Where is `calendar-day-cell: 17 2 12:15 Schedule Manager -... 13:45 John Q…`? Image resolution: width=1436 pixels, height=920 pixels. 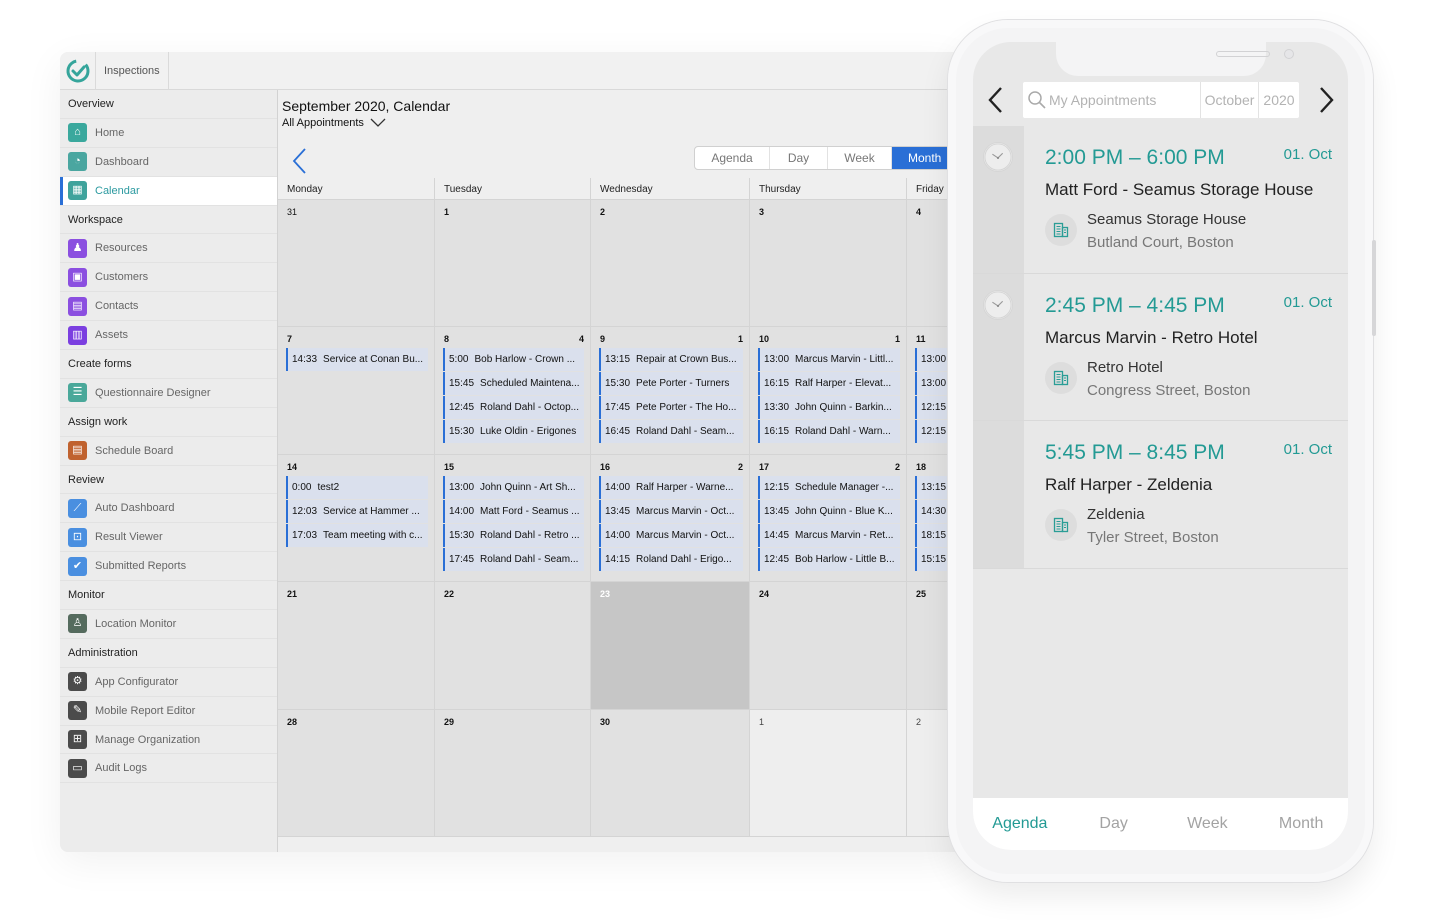
calendar-day-cell: 17 2 12:15 Schedule Manager -... 13:45 John Q… is located at coordinates (828, 518).